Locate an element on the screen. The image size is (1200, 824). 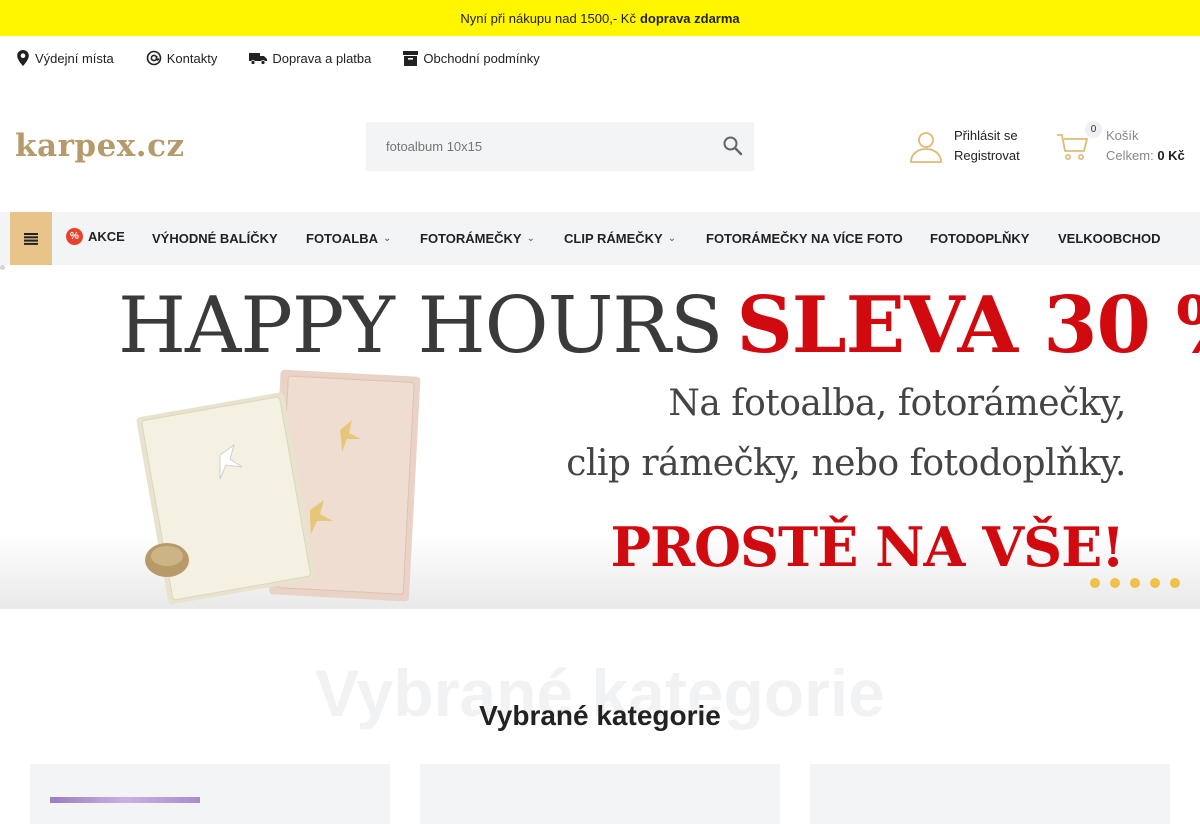
cart-label: Košík is located at coordinates (1122, 135).